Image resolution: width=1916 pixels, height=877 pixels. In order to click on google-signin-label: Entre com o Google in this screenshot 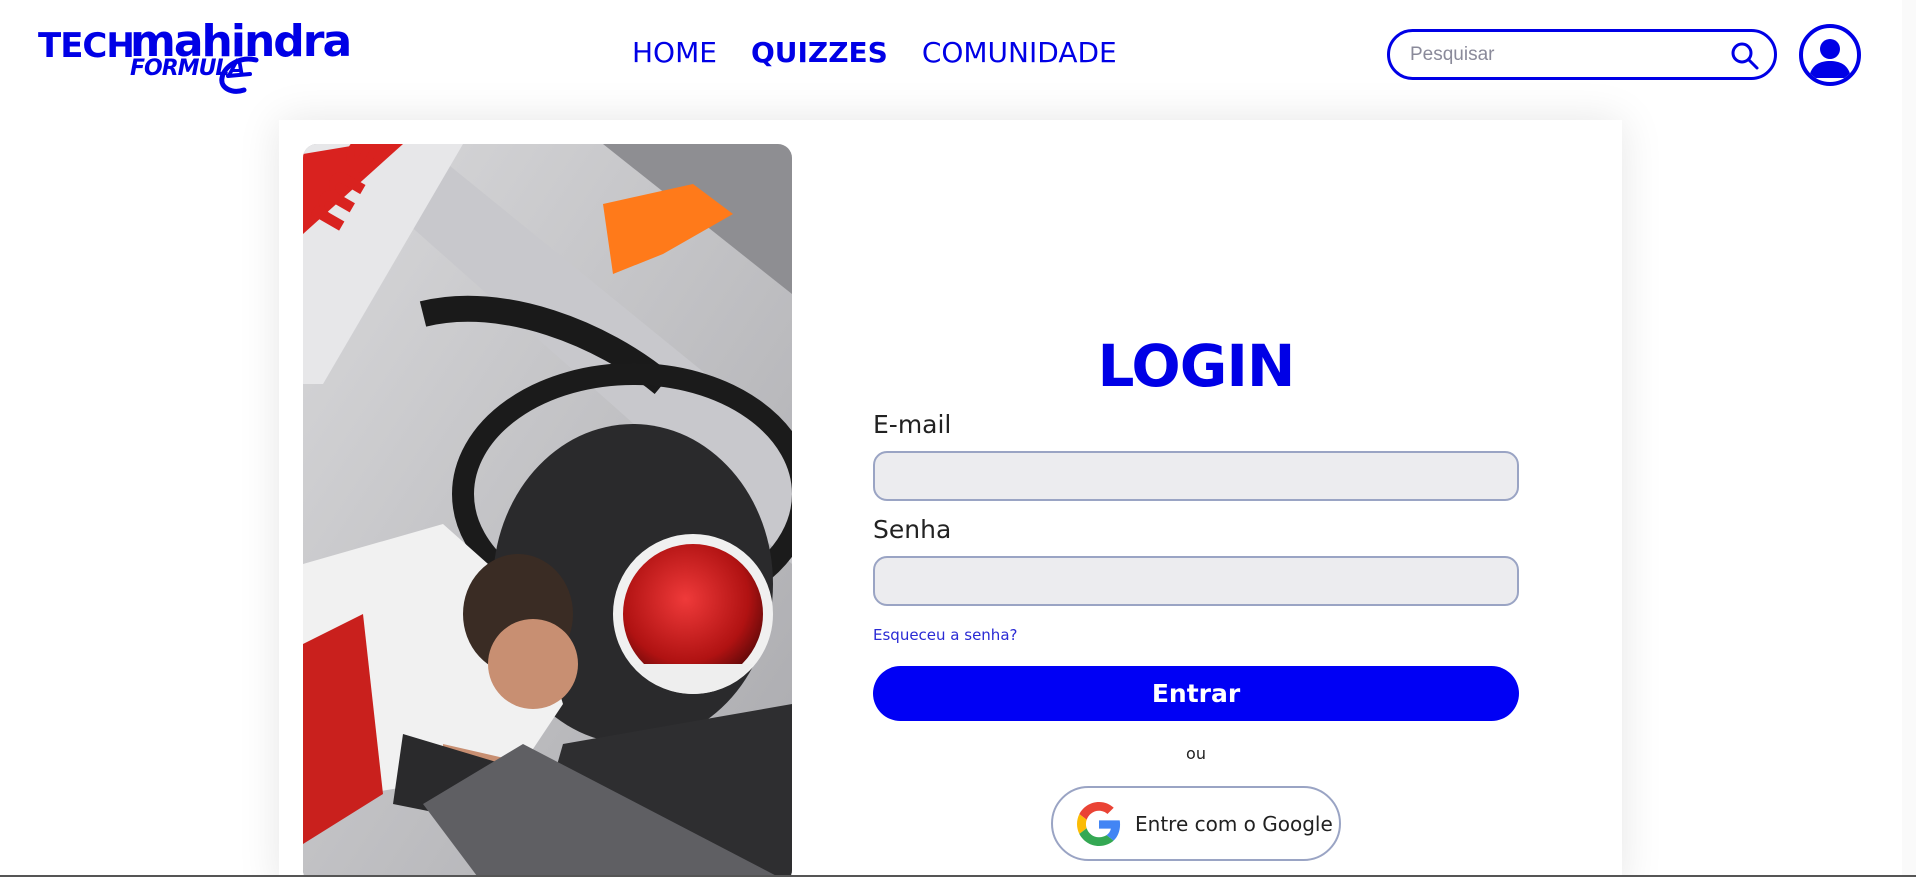, I will do `click(1234, 823)`.